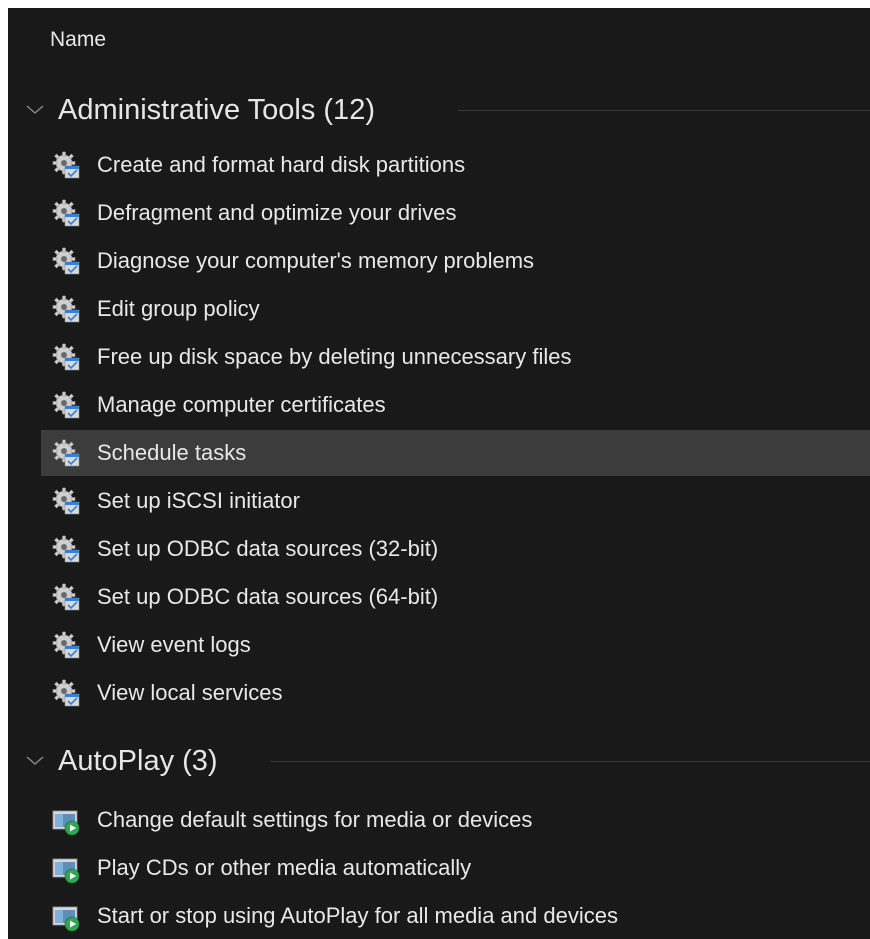 This screenshot has height=939, width=870. Describe the element at coordinates (439, 110) in the screenshot. I see `group-header-administrative-tools: Administrative Tools (12)` at that location.